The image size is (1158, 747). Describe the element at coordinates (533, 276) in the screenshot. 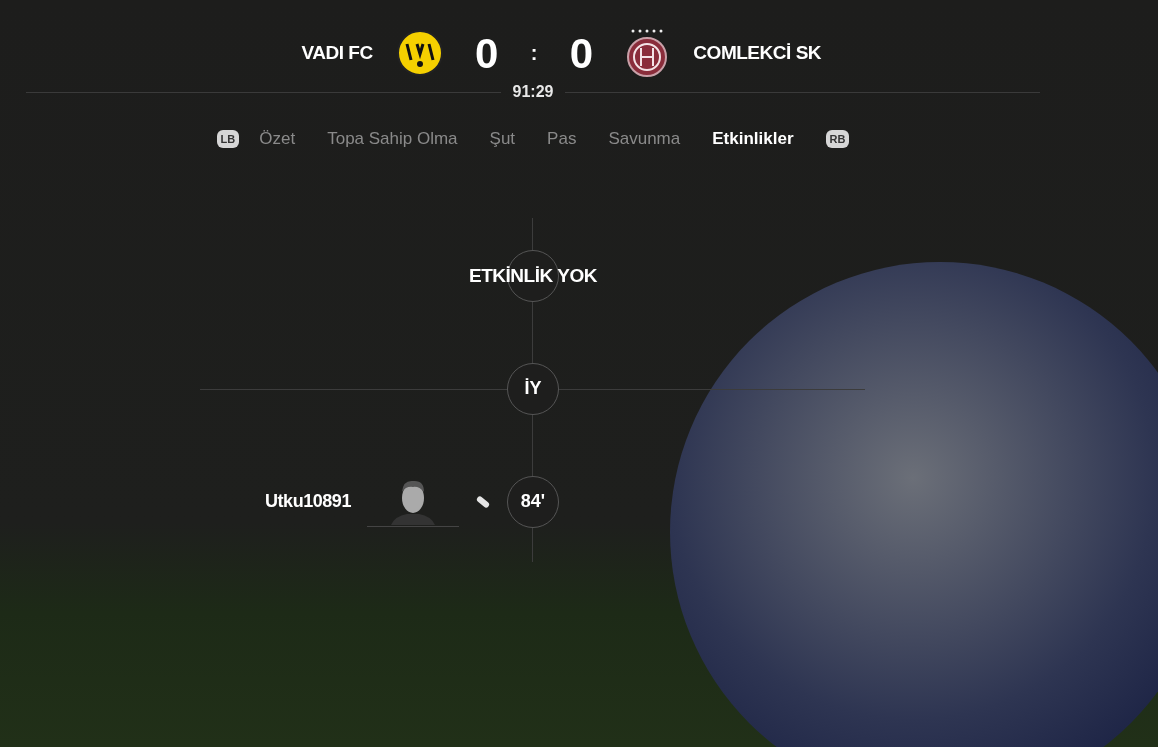

I see `no-events-label: ETKİNLİK YOK` at that location.